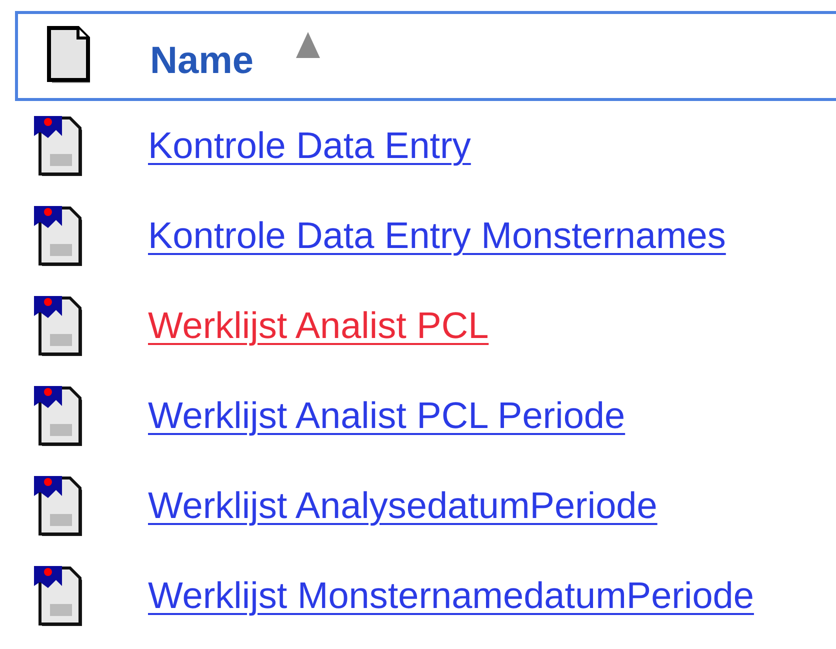 This screenshot has height=649, width=836. Describe the element at coordinates (318, 326) in the screenshot. I see `file-link: Werklijst Analist PCL` at that location.